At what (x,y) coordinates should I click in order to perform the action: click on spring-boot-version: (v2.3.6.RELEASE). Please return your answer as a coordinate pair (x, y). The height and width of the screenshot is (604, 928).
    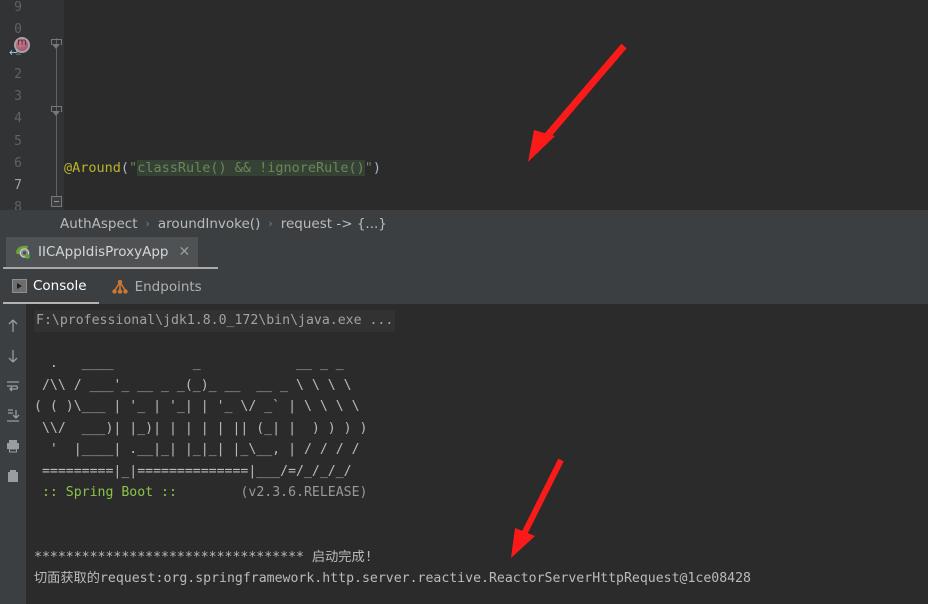
    Looking at the image, I should click on (304, 492).